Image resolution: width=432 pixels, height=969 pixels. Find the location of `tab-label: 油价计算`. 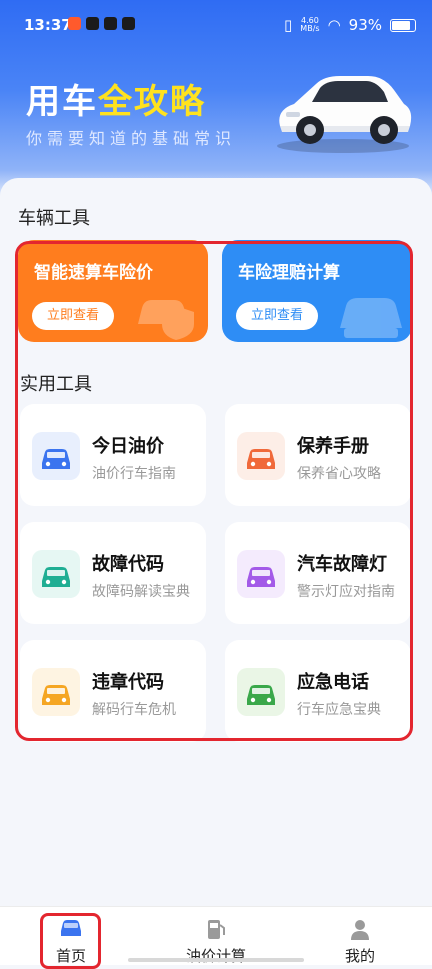

tab-label: 油价计算 is located at coordinates (215, 956).